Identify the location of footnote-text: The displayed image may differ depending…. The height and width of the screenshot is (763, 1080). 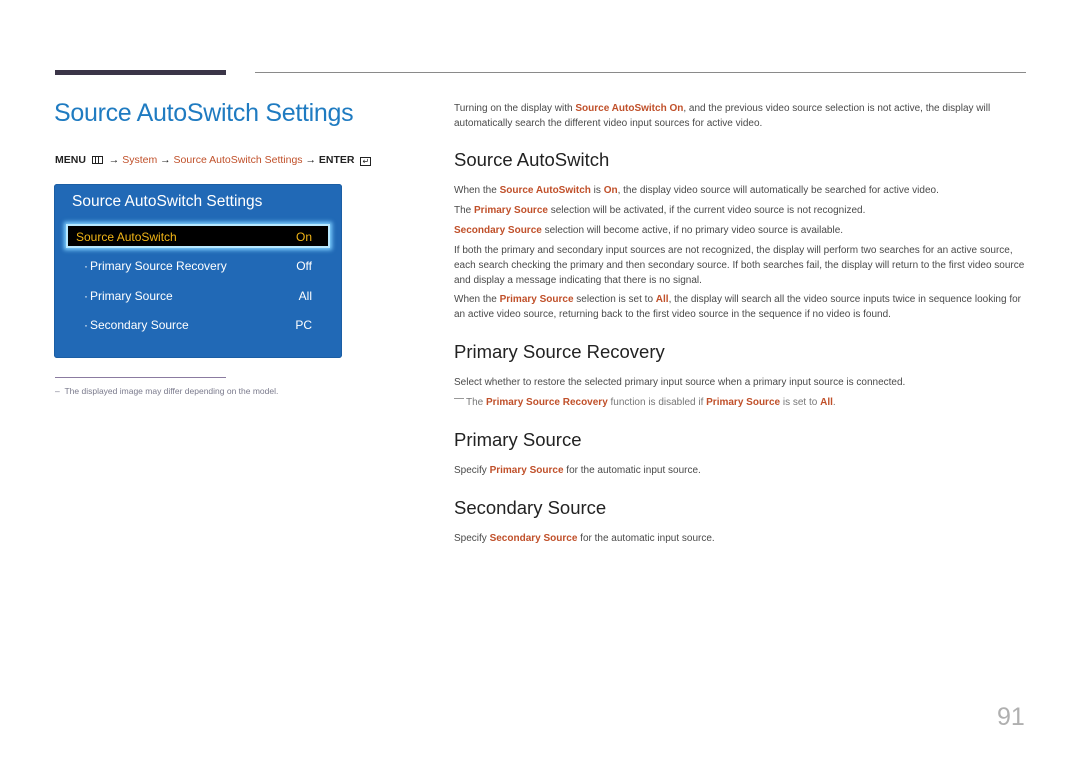
(171, 391).